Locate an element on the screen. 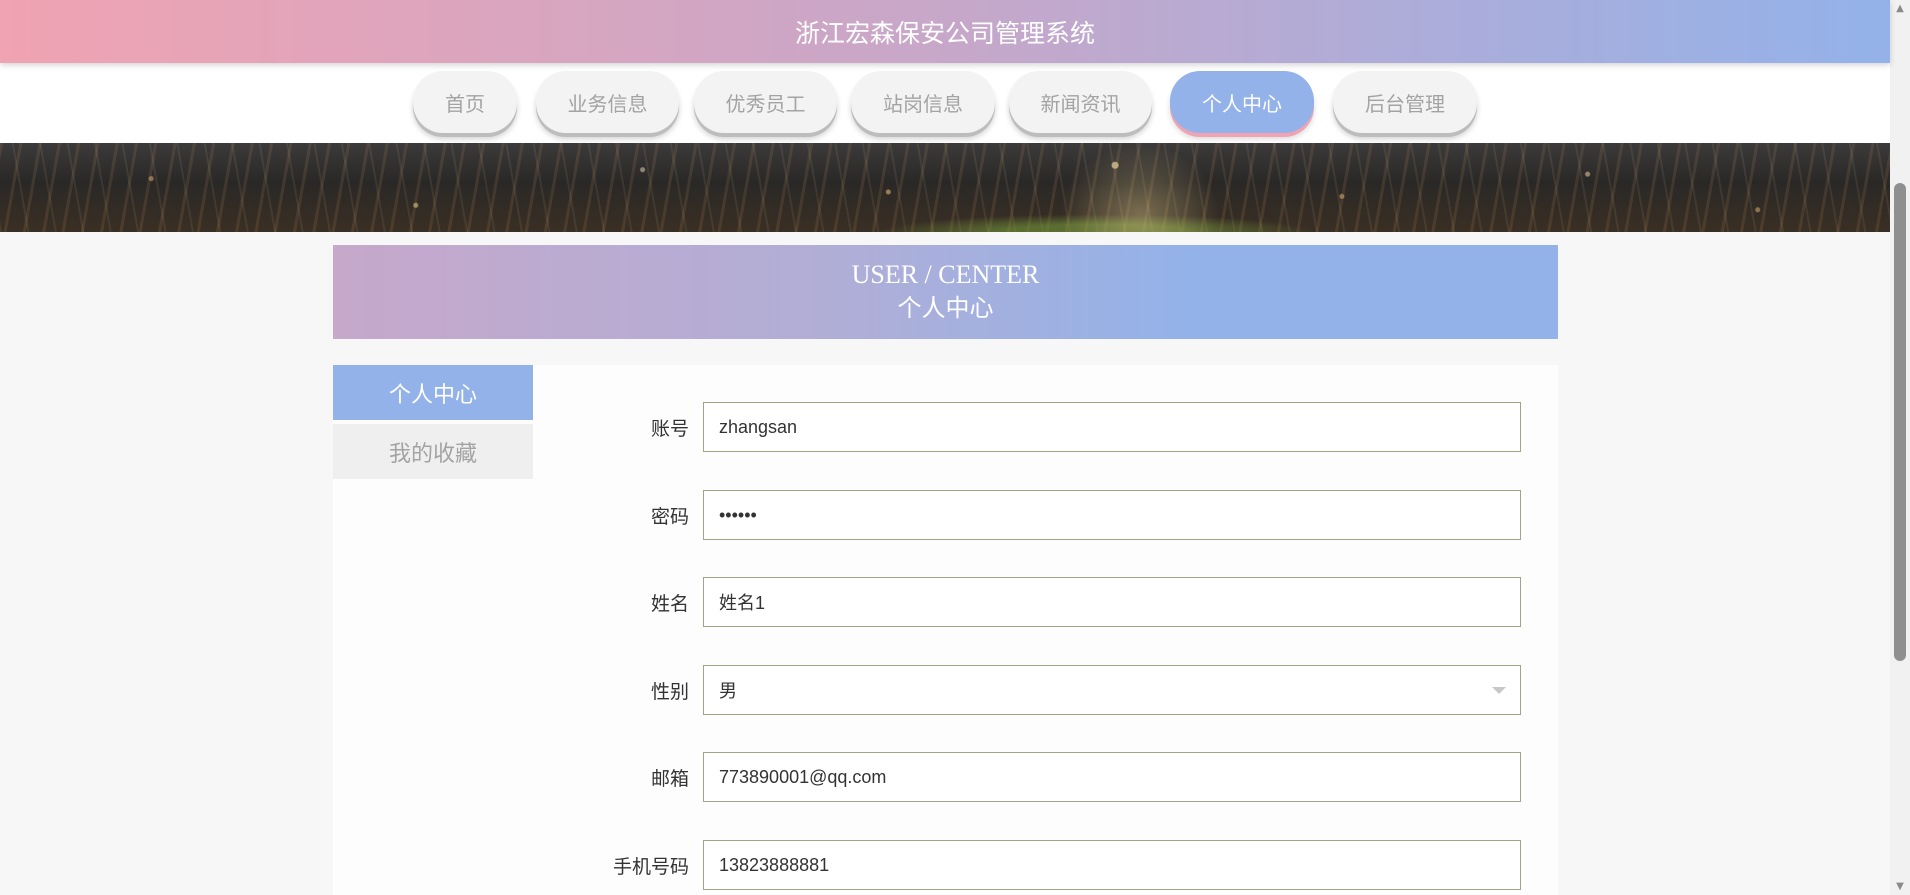 Image resolution: width=1910 pixels, height=895 pixels. form-row-email: 邮箱 773890001@qq.com is located at coordinates (1055, 777).